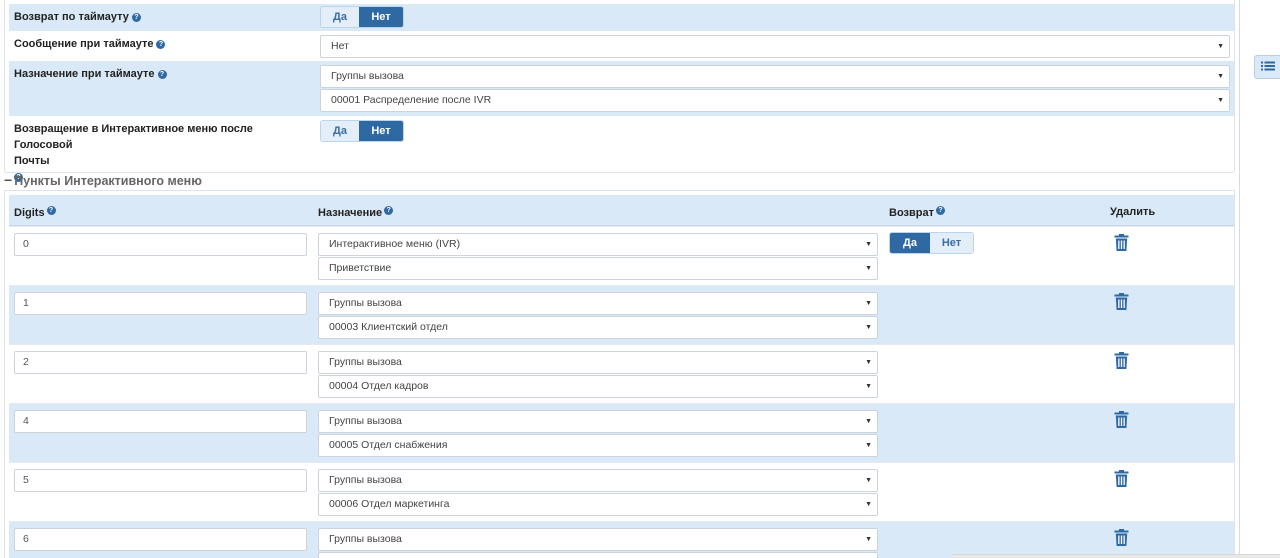  Describe the element at coordinates (340, 131) in the screenshot. I see `return-after-voicemail-yes-button: Да` at that location.